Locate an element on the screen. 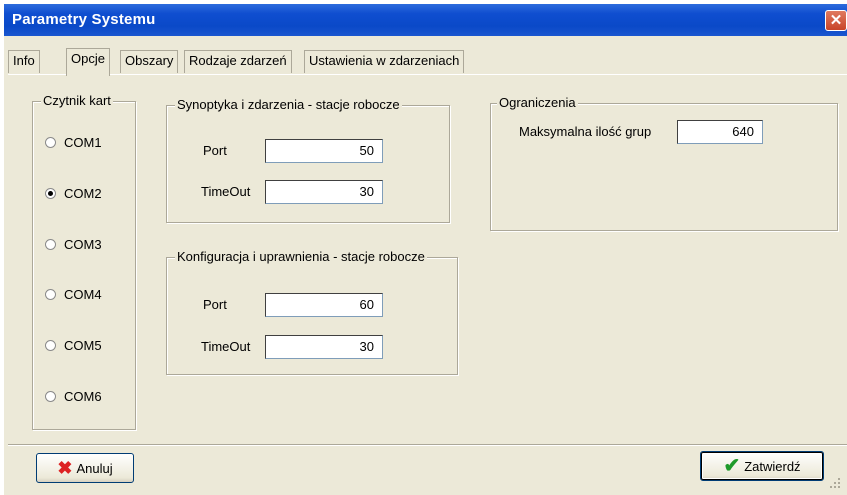  radio-com3: COM3 is located at coordinates (73, 244).